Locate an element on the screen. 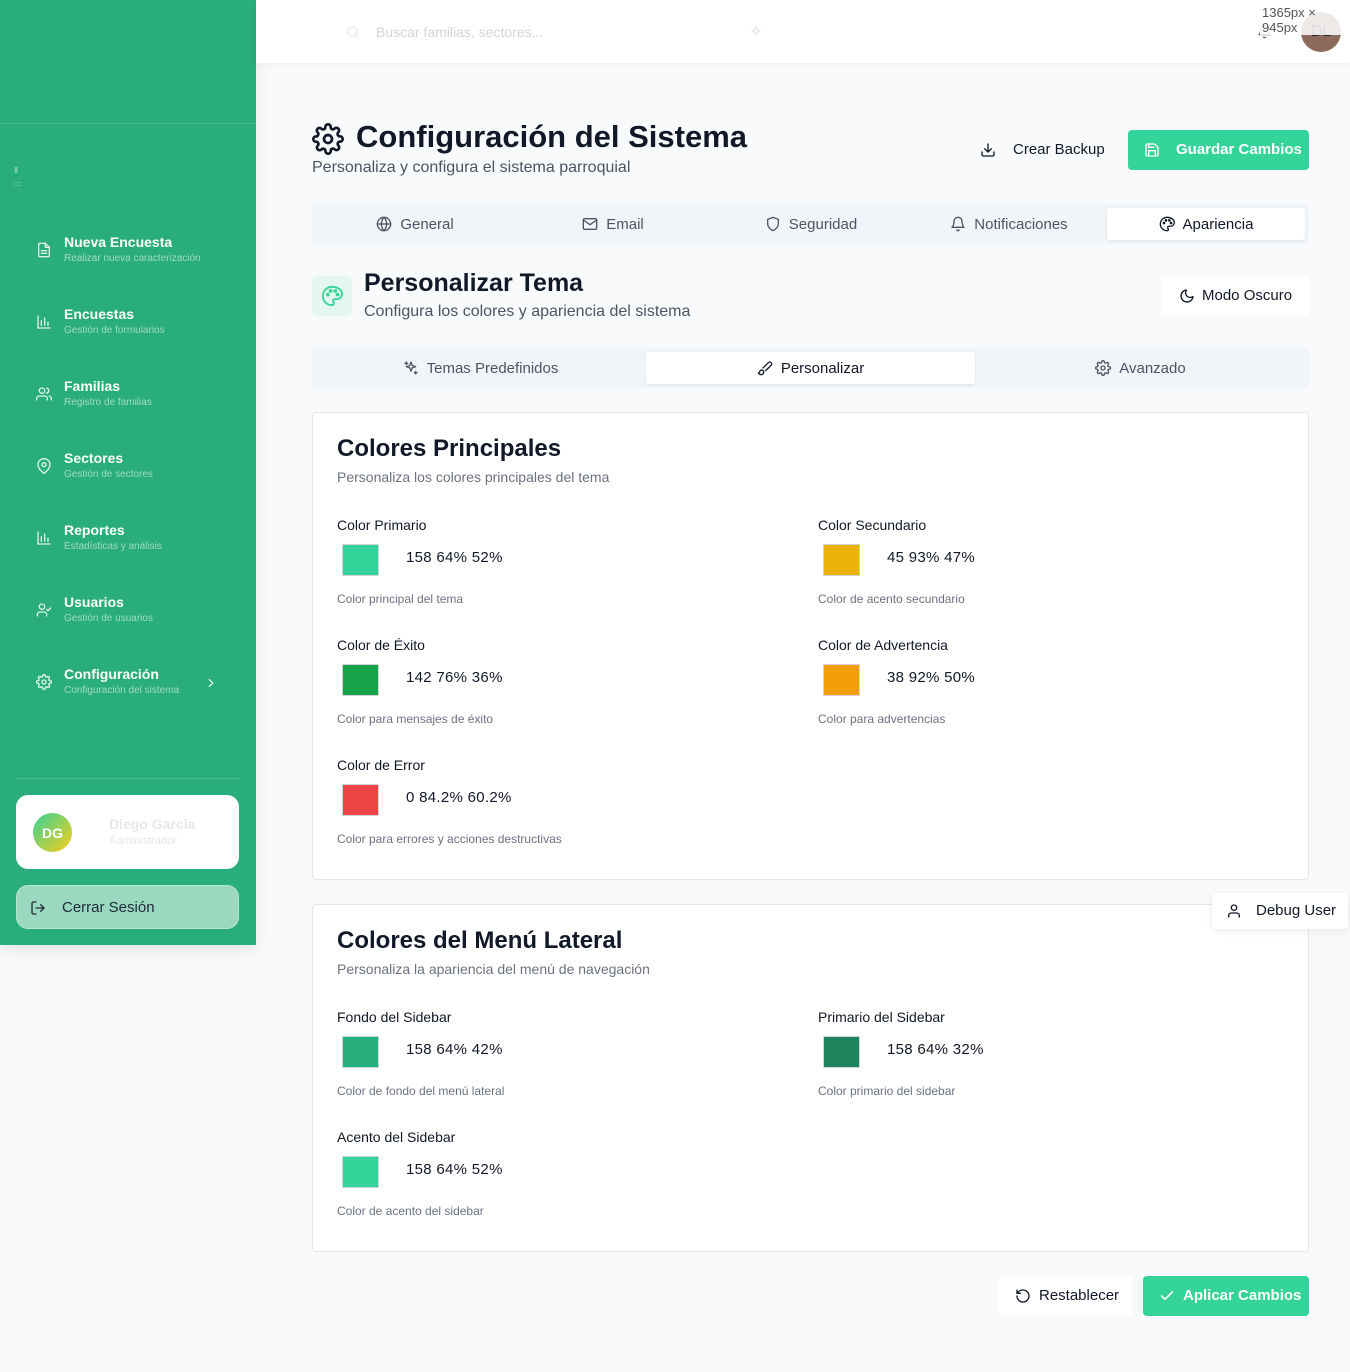 The width and height of the screenshot is (1350, 1372). tab-apariencia: Apariencia is located at coordinates (1206, 224).